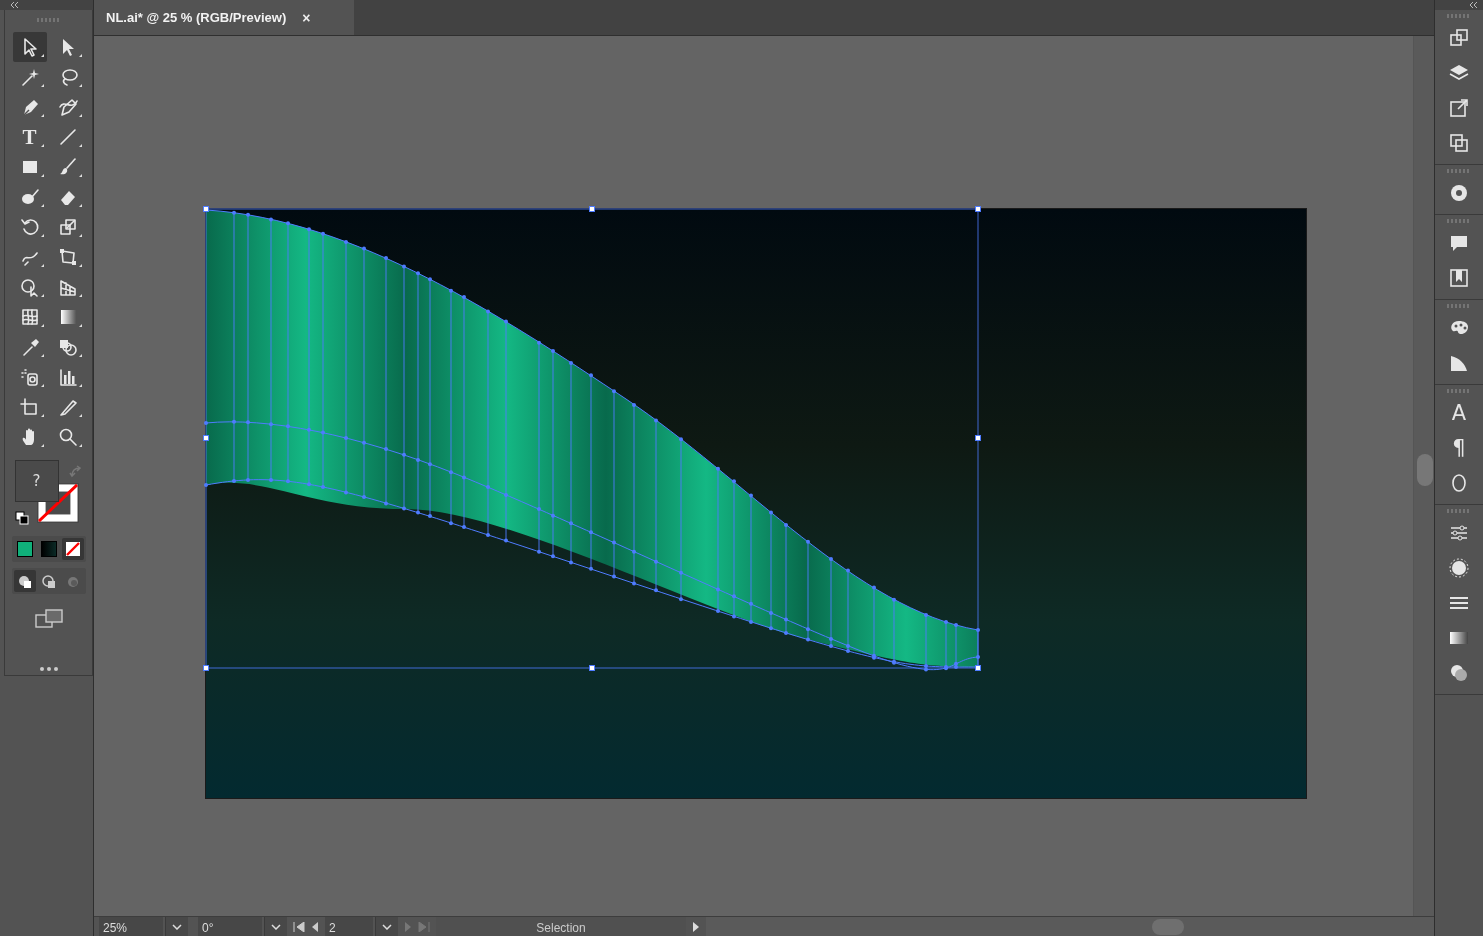  I want to click on symbol-sprayer-icon, so click(29, 377).